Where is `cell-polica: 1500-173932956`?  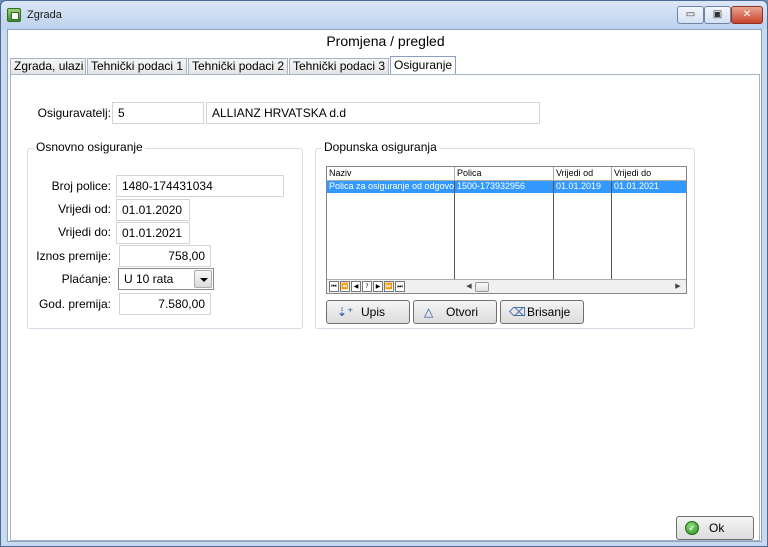 cell-polica: 1500-173932956 is located at coordinates (491, 186).